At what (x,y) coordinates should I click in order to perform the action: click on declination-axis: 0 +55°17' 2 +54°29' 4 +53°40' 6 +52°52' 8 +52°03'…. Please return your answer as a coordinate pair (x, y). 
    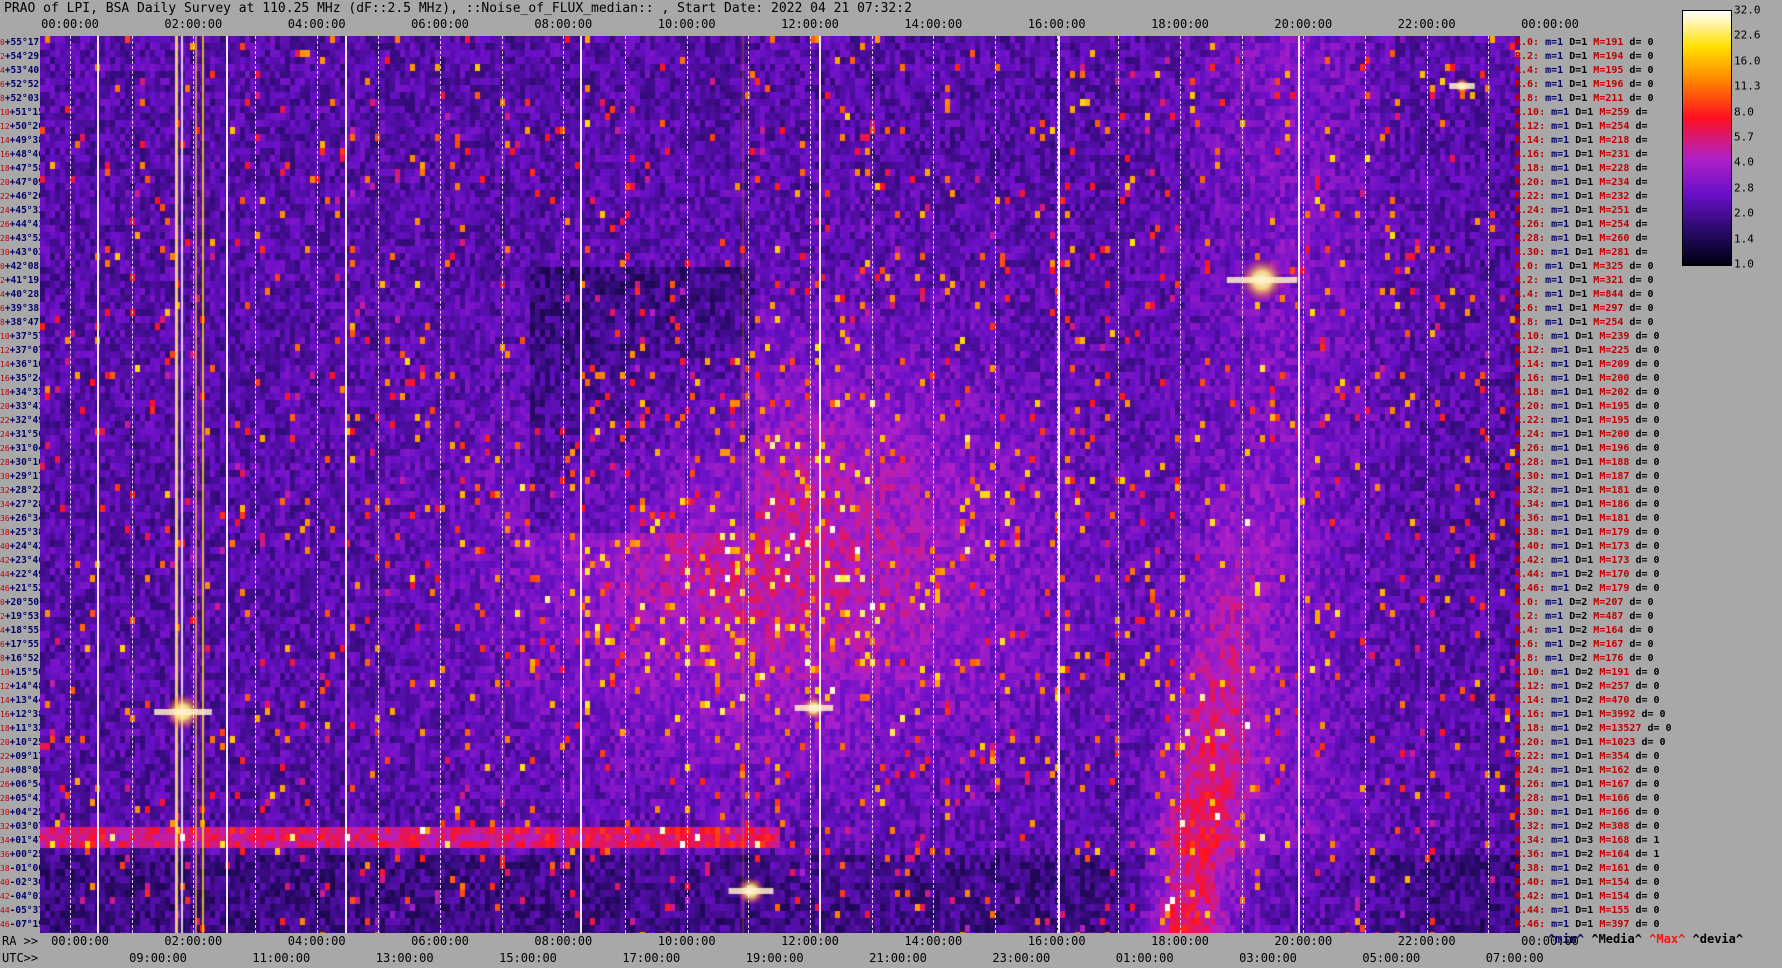
    Looking at the image, I should click on (25, 484).